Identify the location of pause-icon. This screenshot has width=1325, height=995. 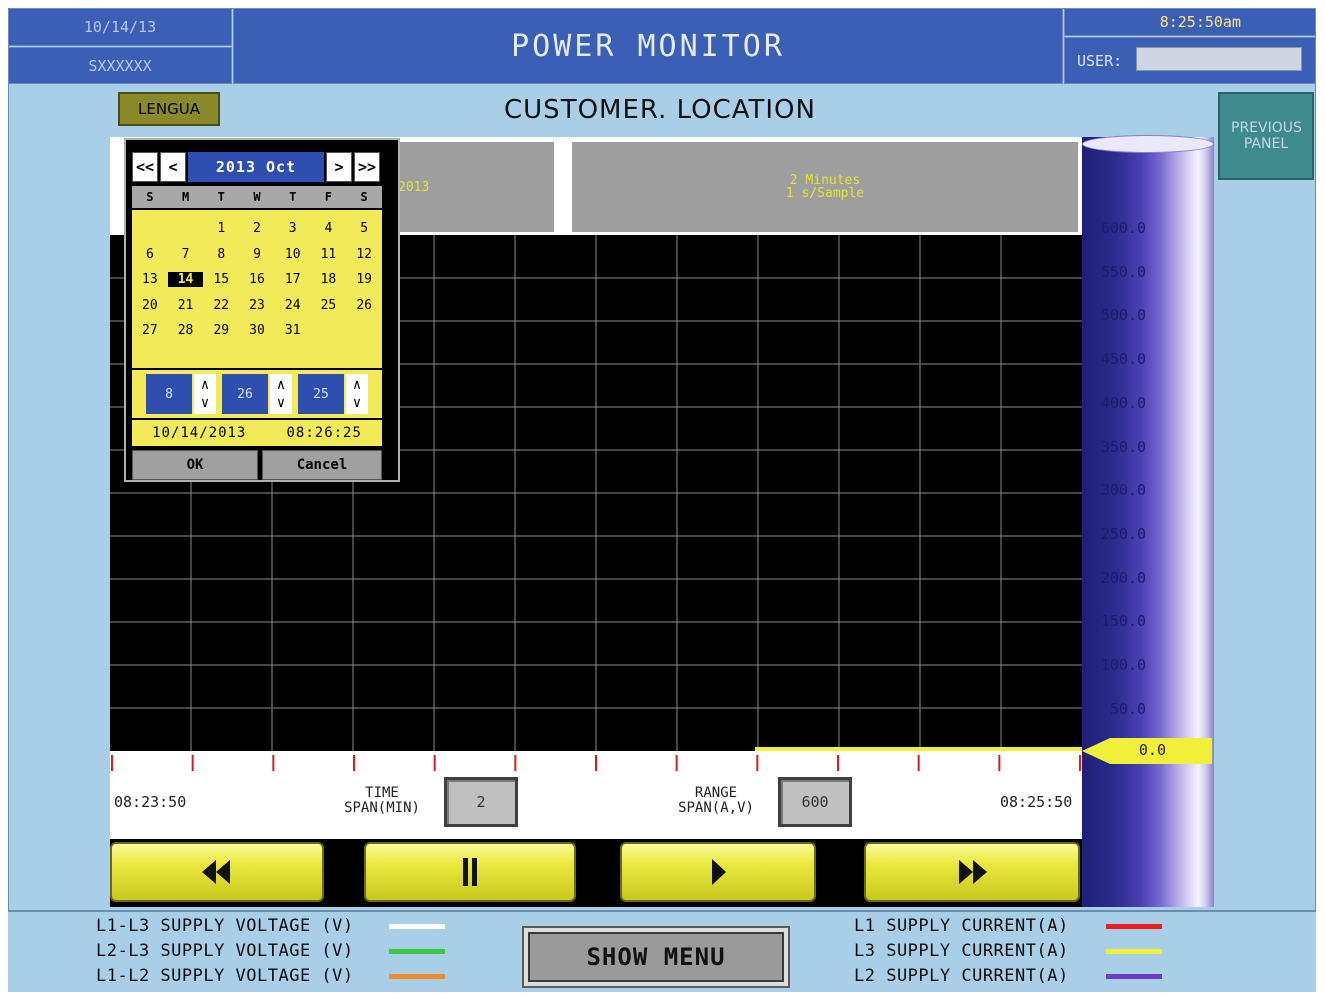
(470, 872).